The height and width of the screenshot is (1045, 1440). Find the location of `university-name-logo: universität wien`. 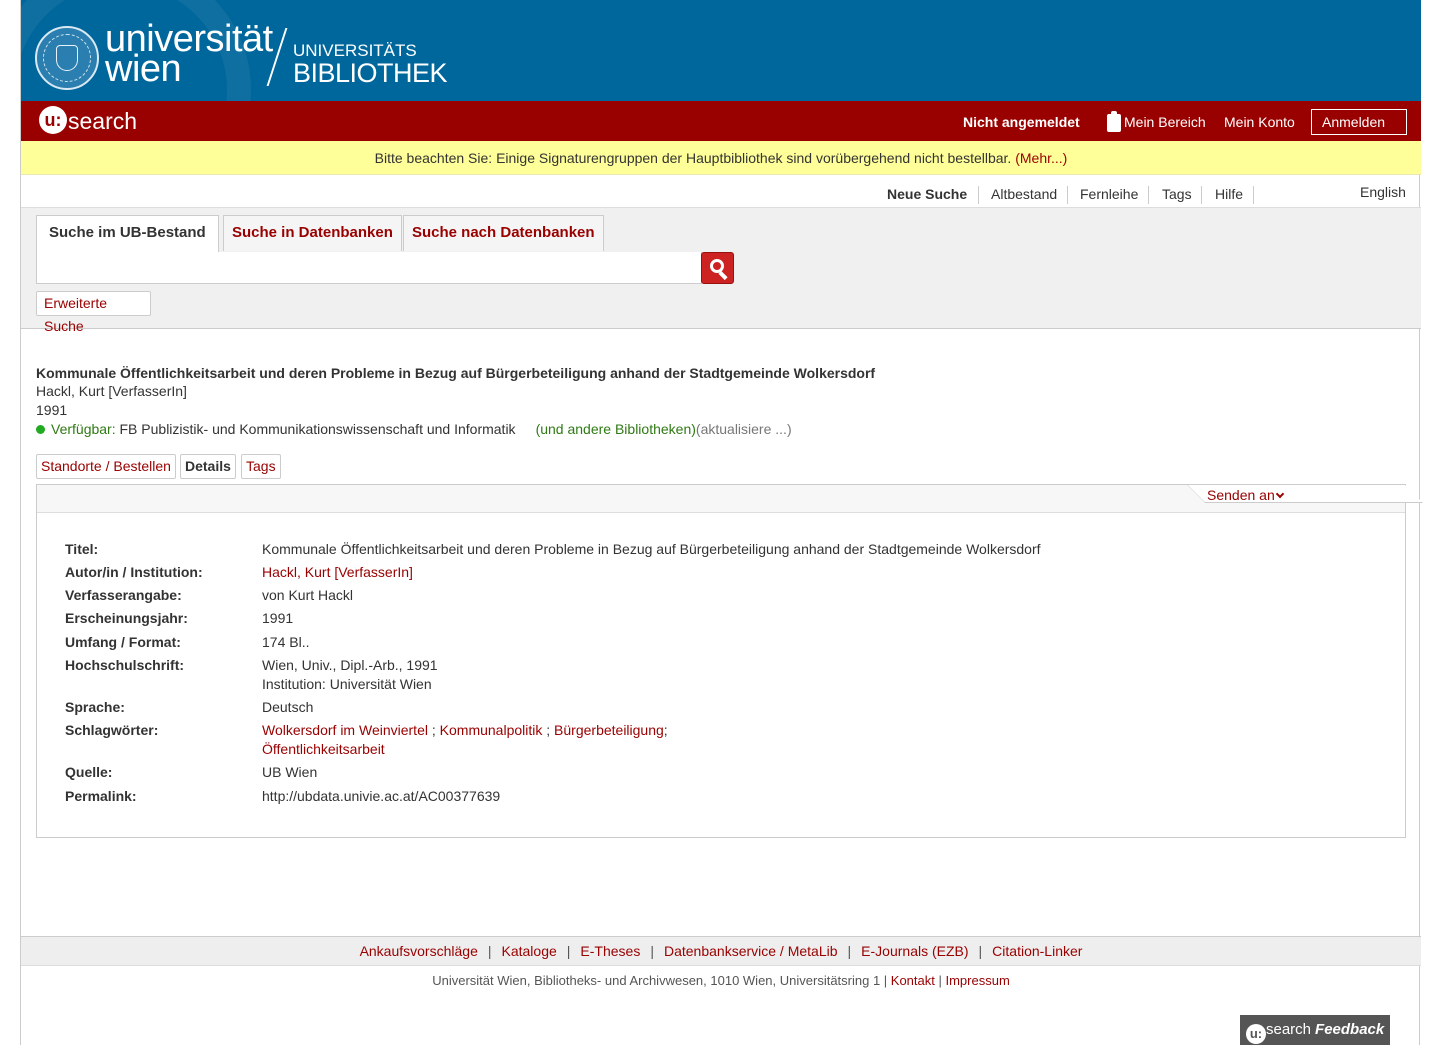

university-name-logo: universität wien is located at coordinates (189, 54).